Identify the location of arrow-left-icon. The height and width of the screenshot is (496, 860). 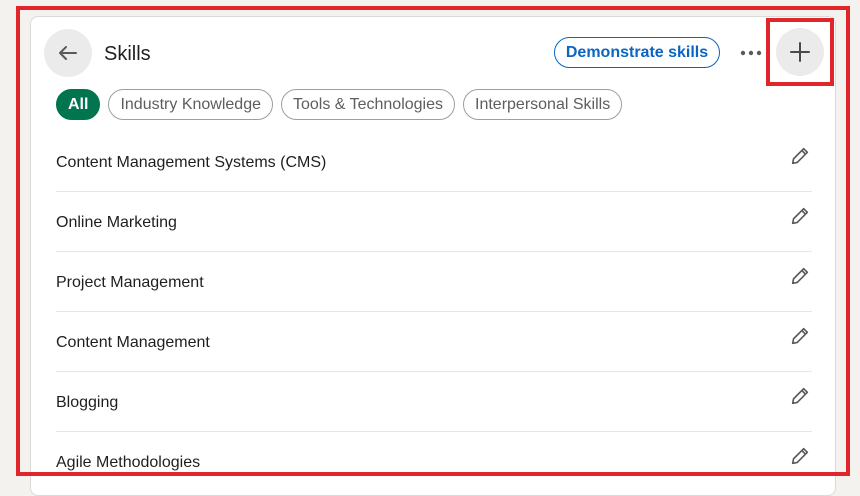
(68, 53).